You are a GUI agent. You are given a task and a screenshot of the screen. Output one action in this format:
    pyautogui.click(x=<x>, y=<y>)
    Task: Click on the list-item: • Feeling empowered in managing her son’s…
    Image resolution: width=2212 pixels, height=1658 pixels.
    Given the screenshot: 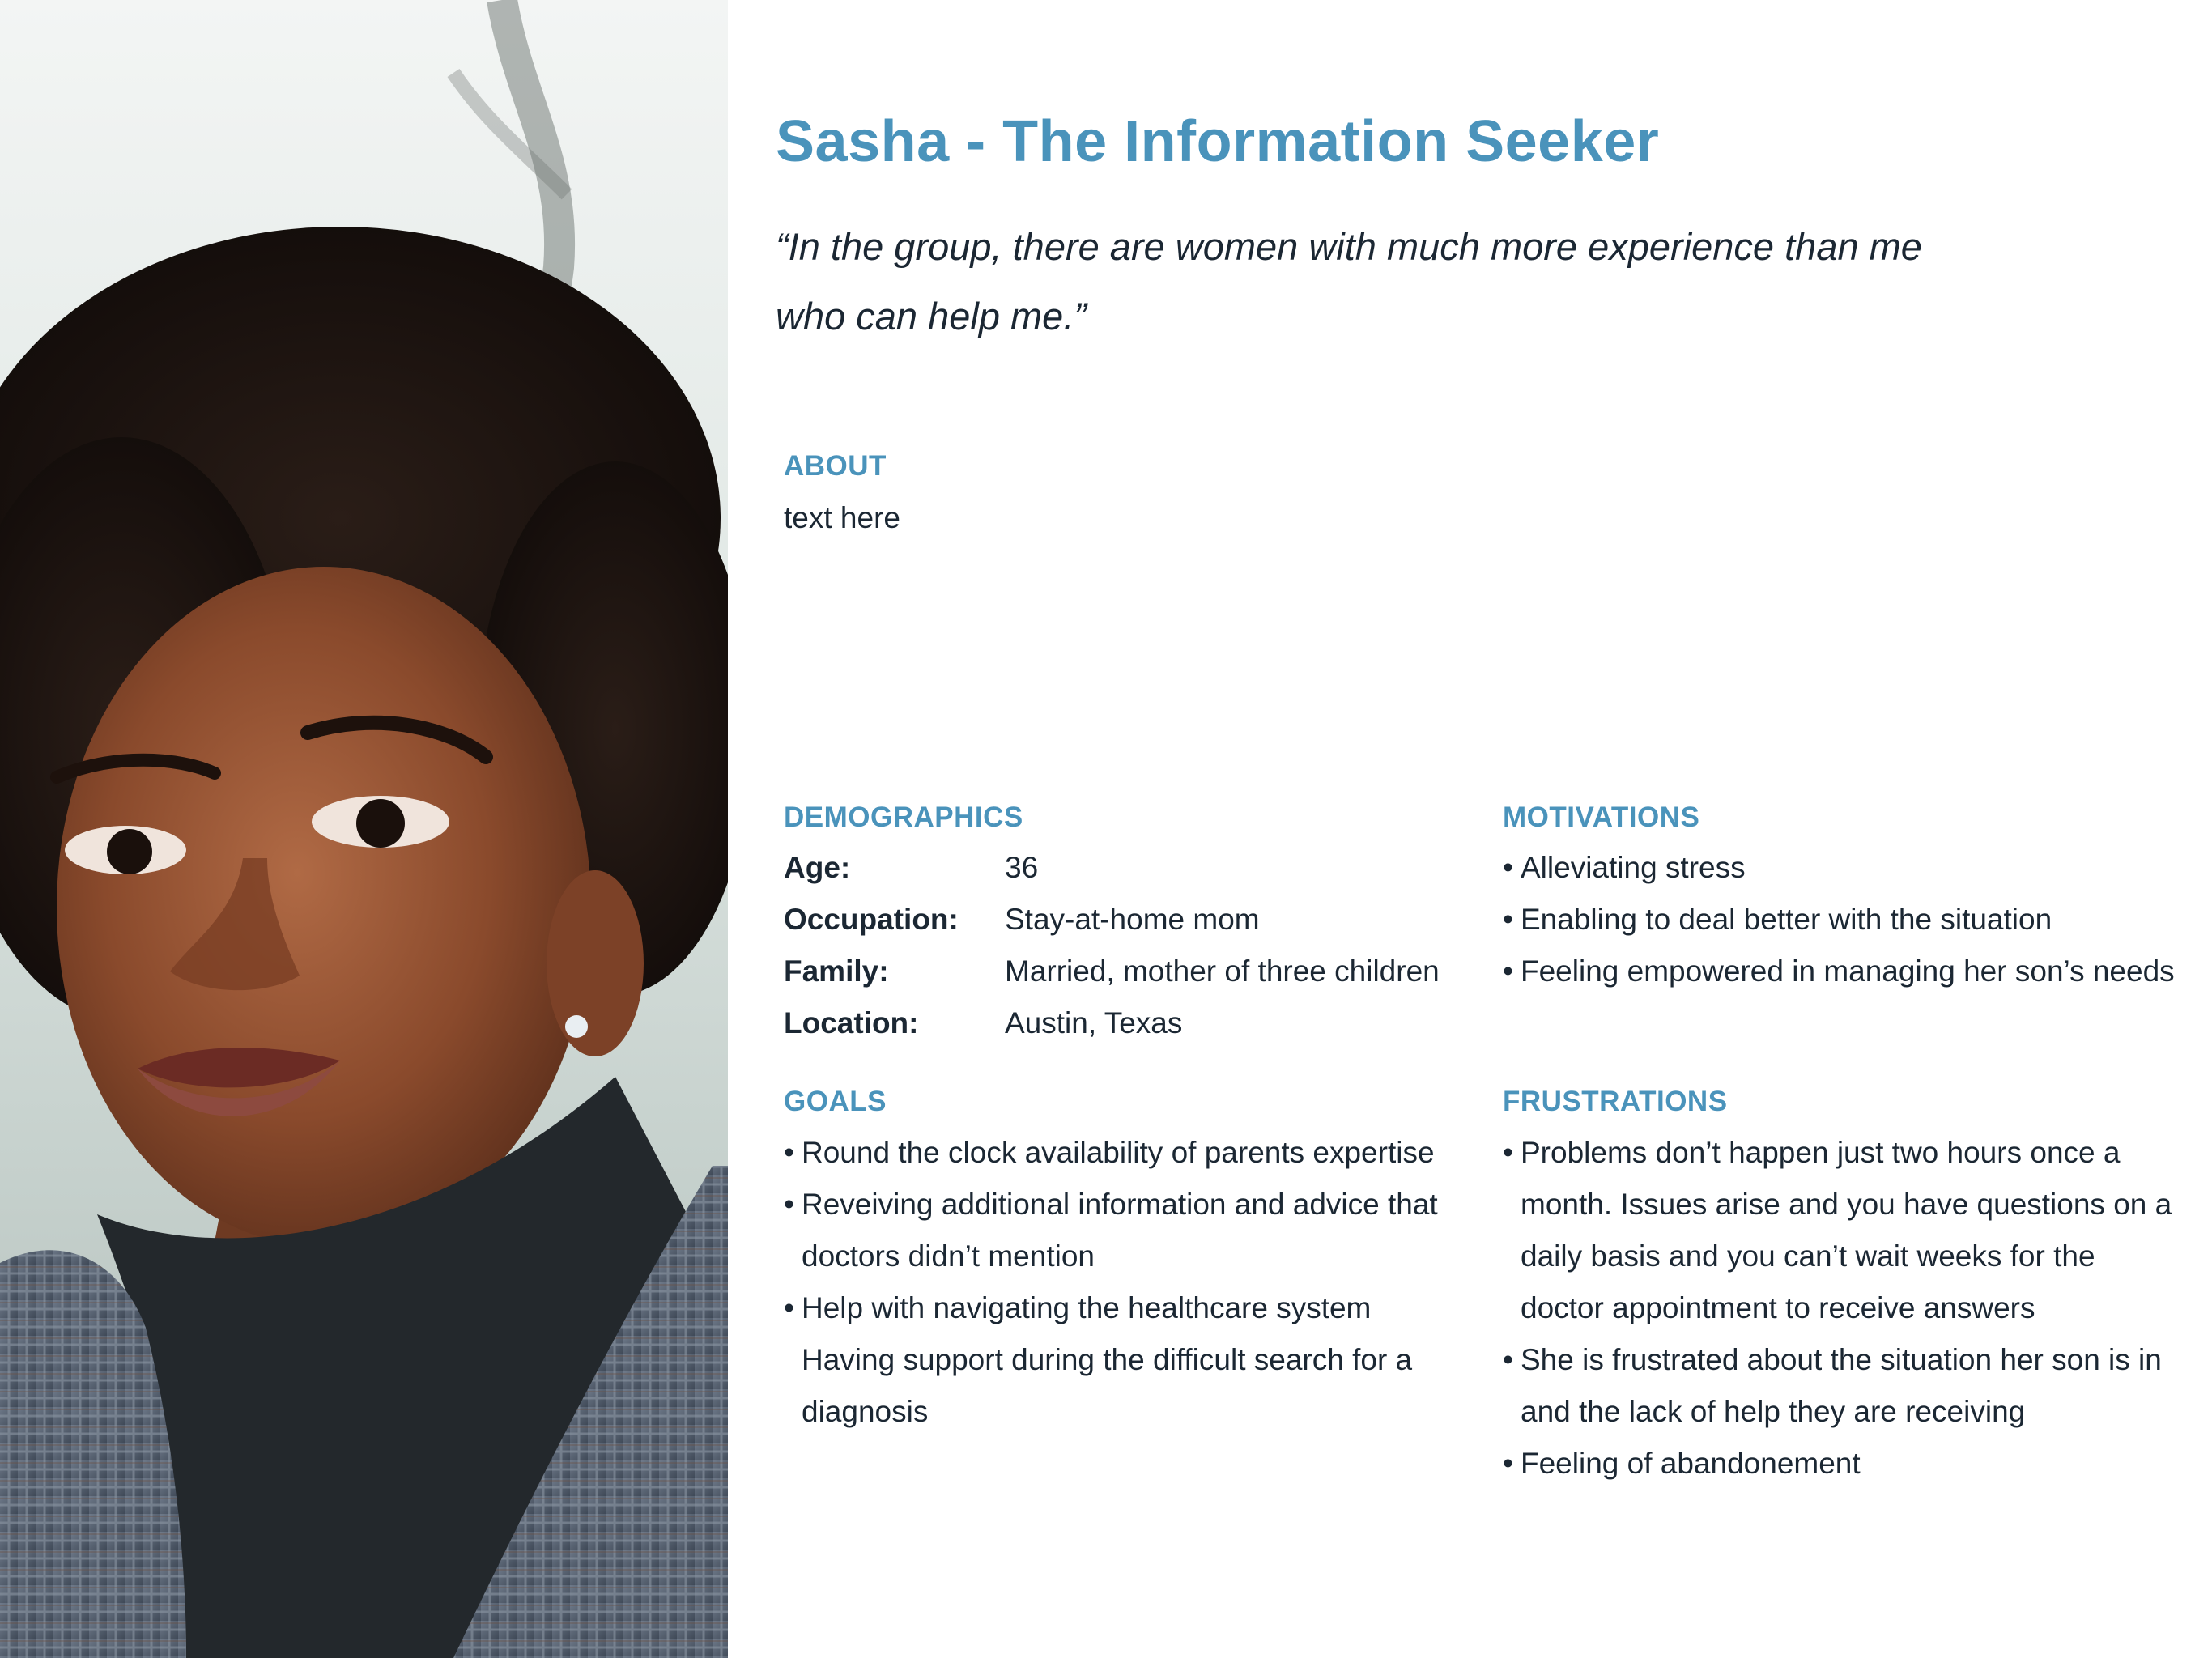 What is the action you would take?
    pyautogui.click(x=1843, y=971)
    